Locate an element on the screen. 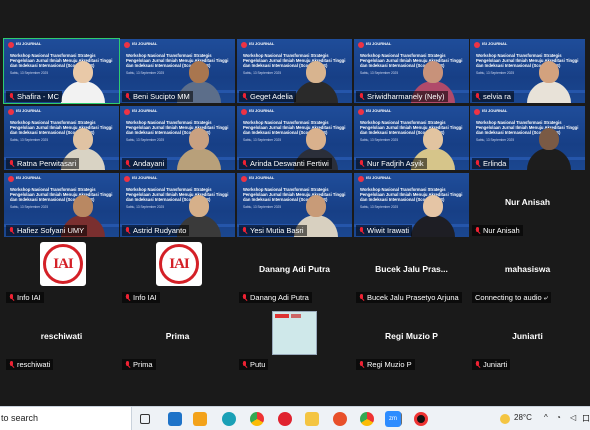 Image resolution: width=590 pixels, height=430 pixels. participant-name-tag: Info IAI is located at coordinates (25, 297).